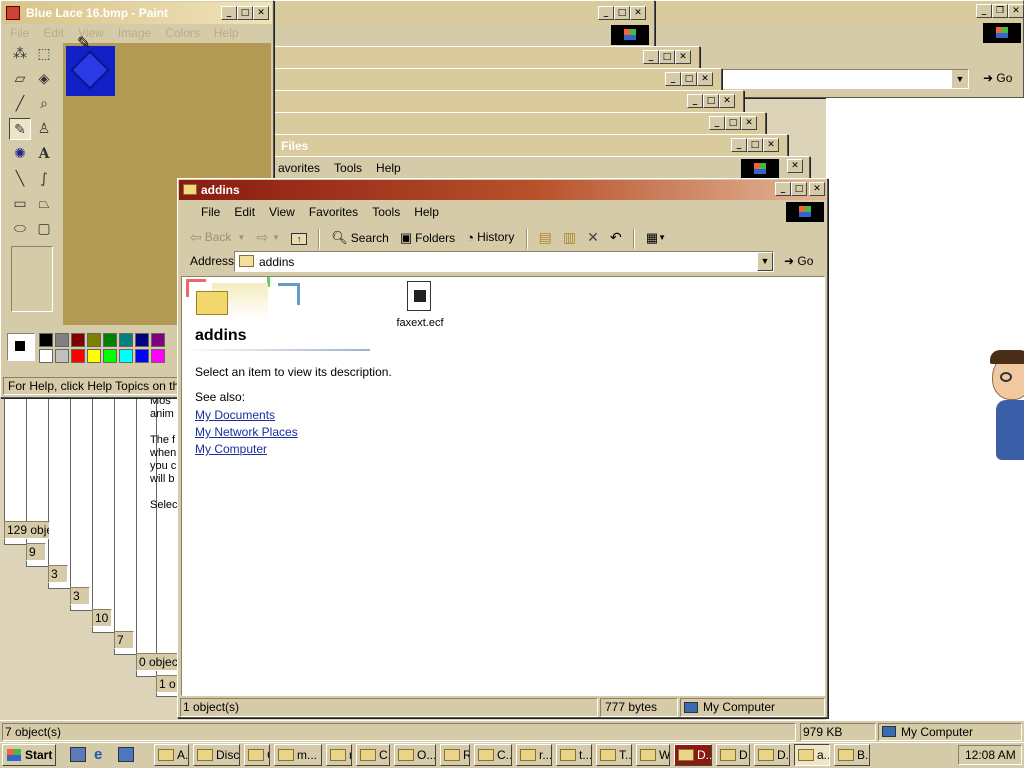 The width and height of the screenshot is (1024, 768). Describe the element at coordinates (44, 129) in the screenshot. I see `brush-icon: ♙` at that location.